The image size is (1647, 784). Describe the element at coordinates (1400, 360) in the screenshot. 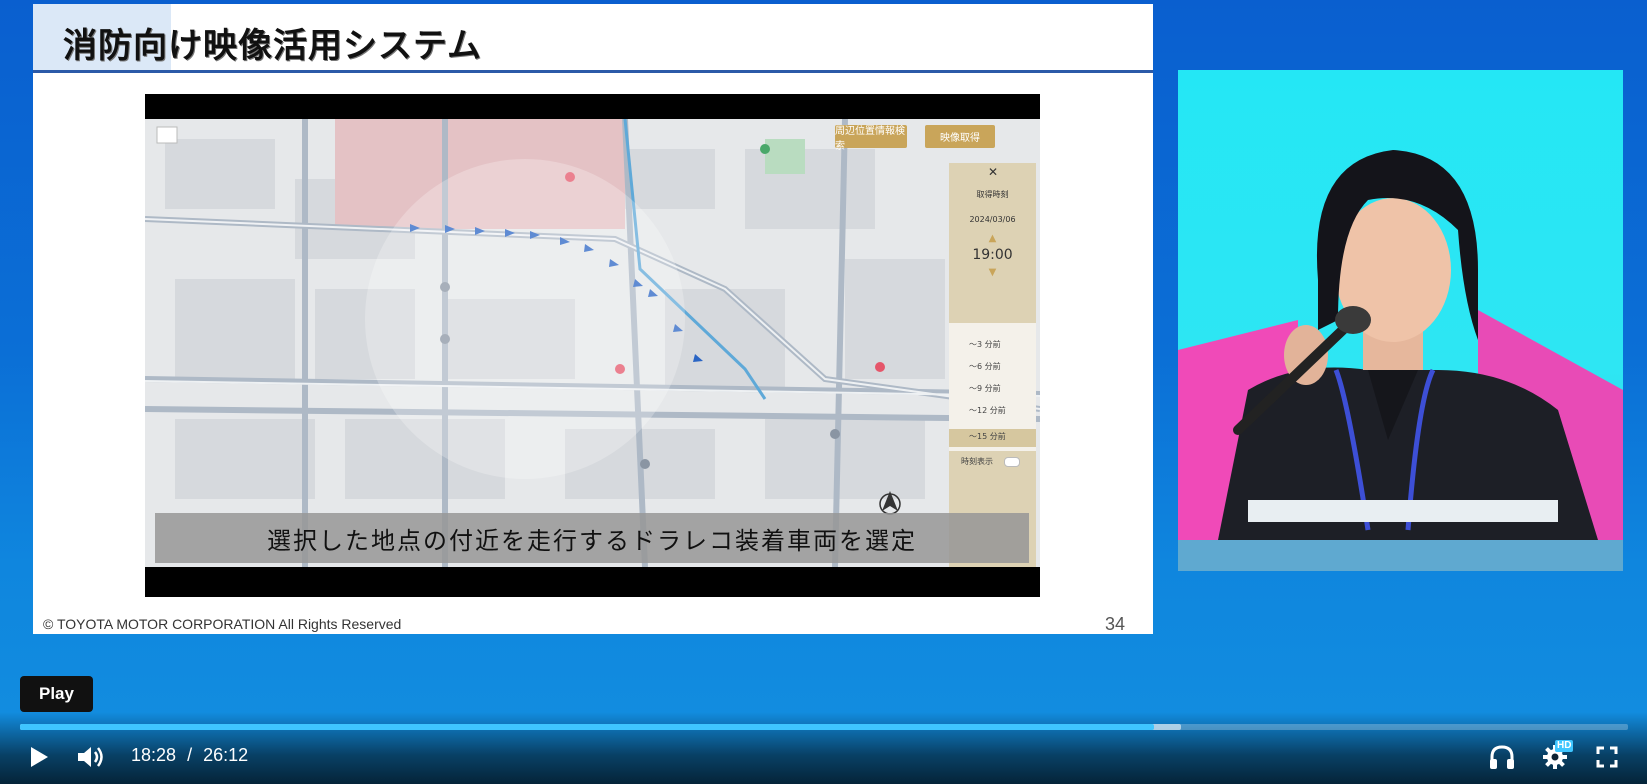

I see `speaker-image` at that location.